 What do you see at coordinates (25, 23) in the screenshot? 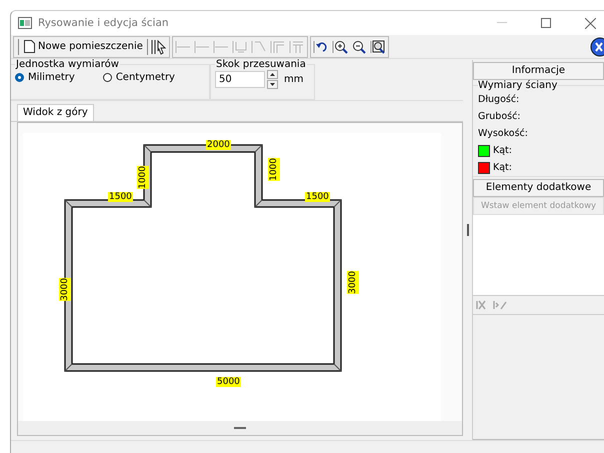
I see `app-icon` at bounding box center [25, 23].